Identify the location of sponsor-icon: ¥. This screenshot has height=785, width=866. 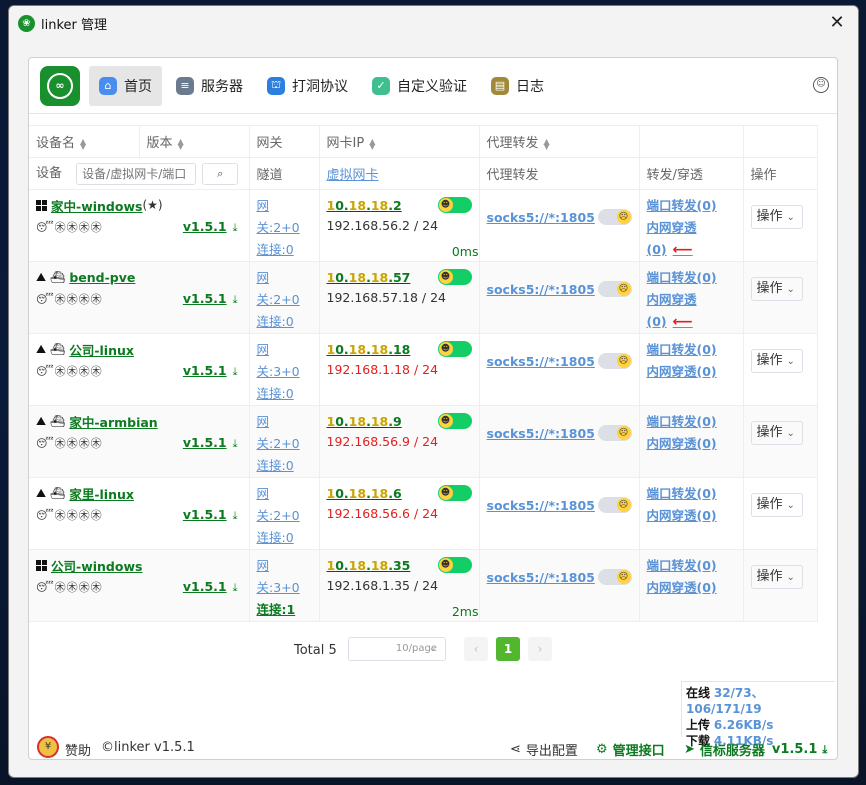
(48, 747).